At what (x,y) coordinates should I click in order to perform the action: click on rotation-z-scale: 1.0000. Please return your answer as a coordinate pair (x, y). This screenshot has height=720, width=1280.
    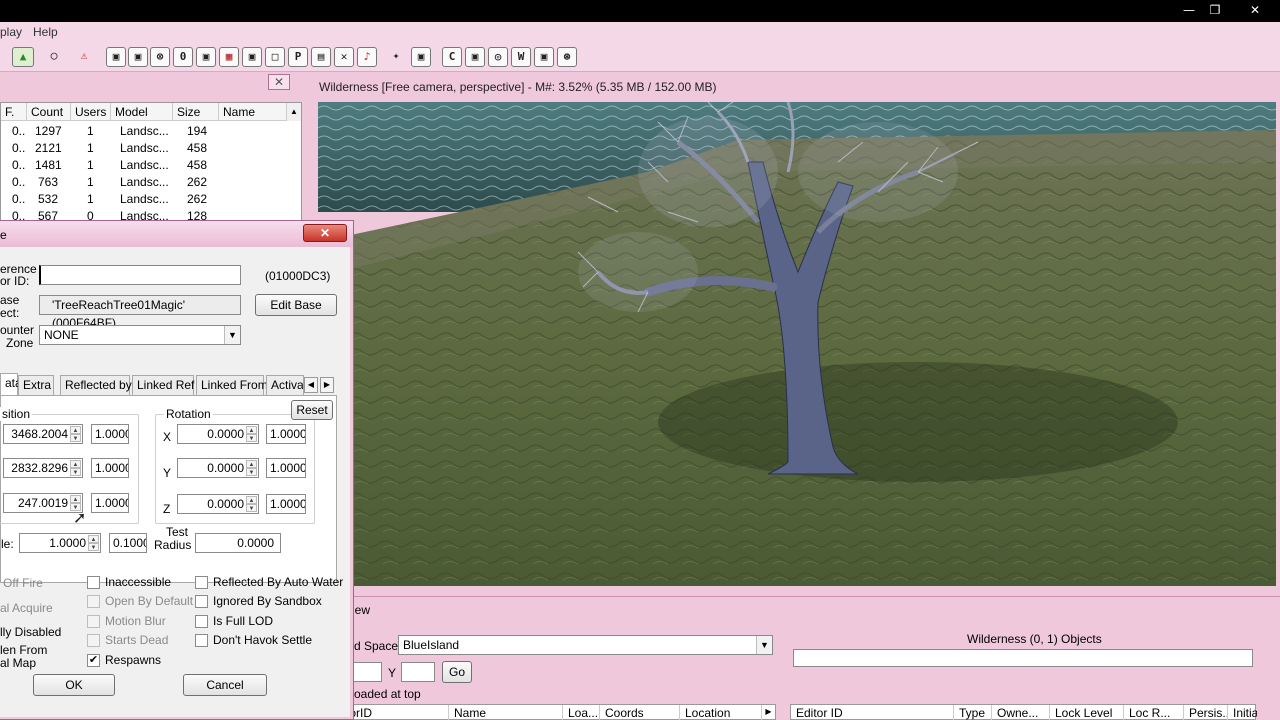
    Looking at the image, I should click on (286, 504).